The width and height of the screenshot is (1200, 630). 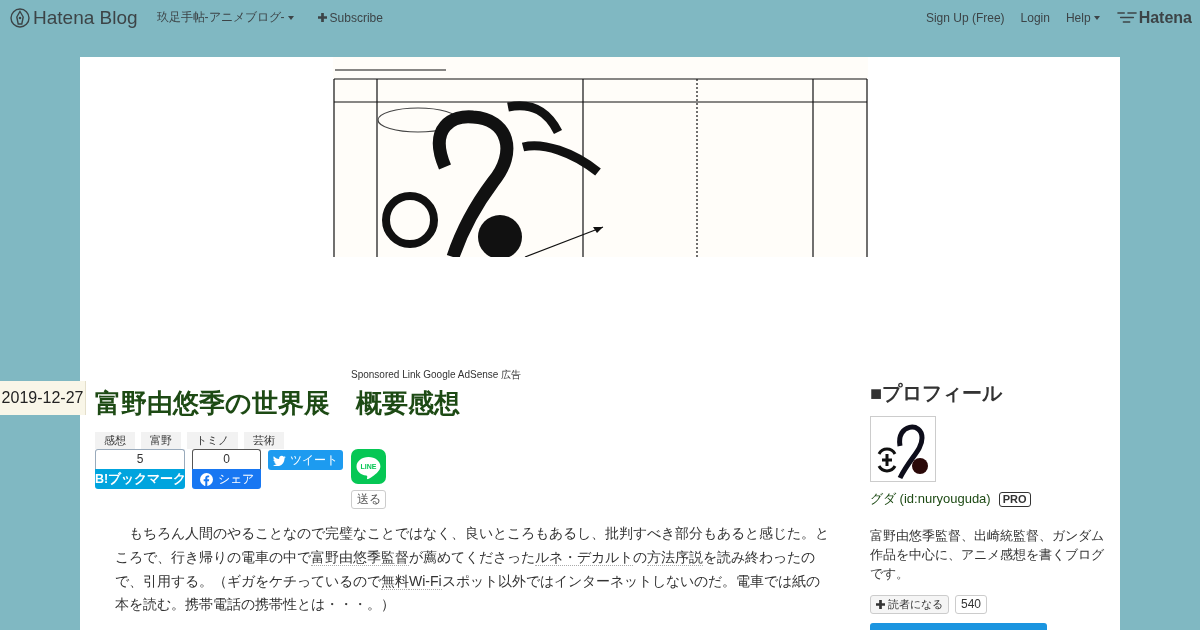 What do you see at coordinates (225, 17) in the screenshot?
I see `blog-title-menu: 玖足手帖-アニメブログ-` at bounding box center [225, 17].